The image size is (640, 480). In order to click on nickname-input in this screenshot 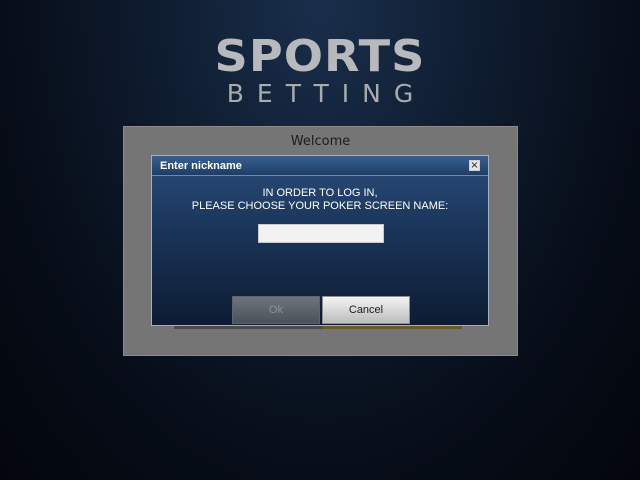, I will do `click(321, 233)`.